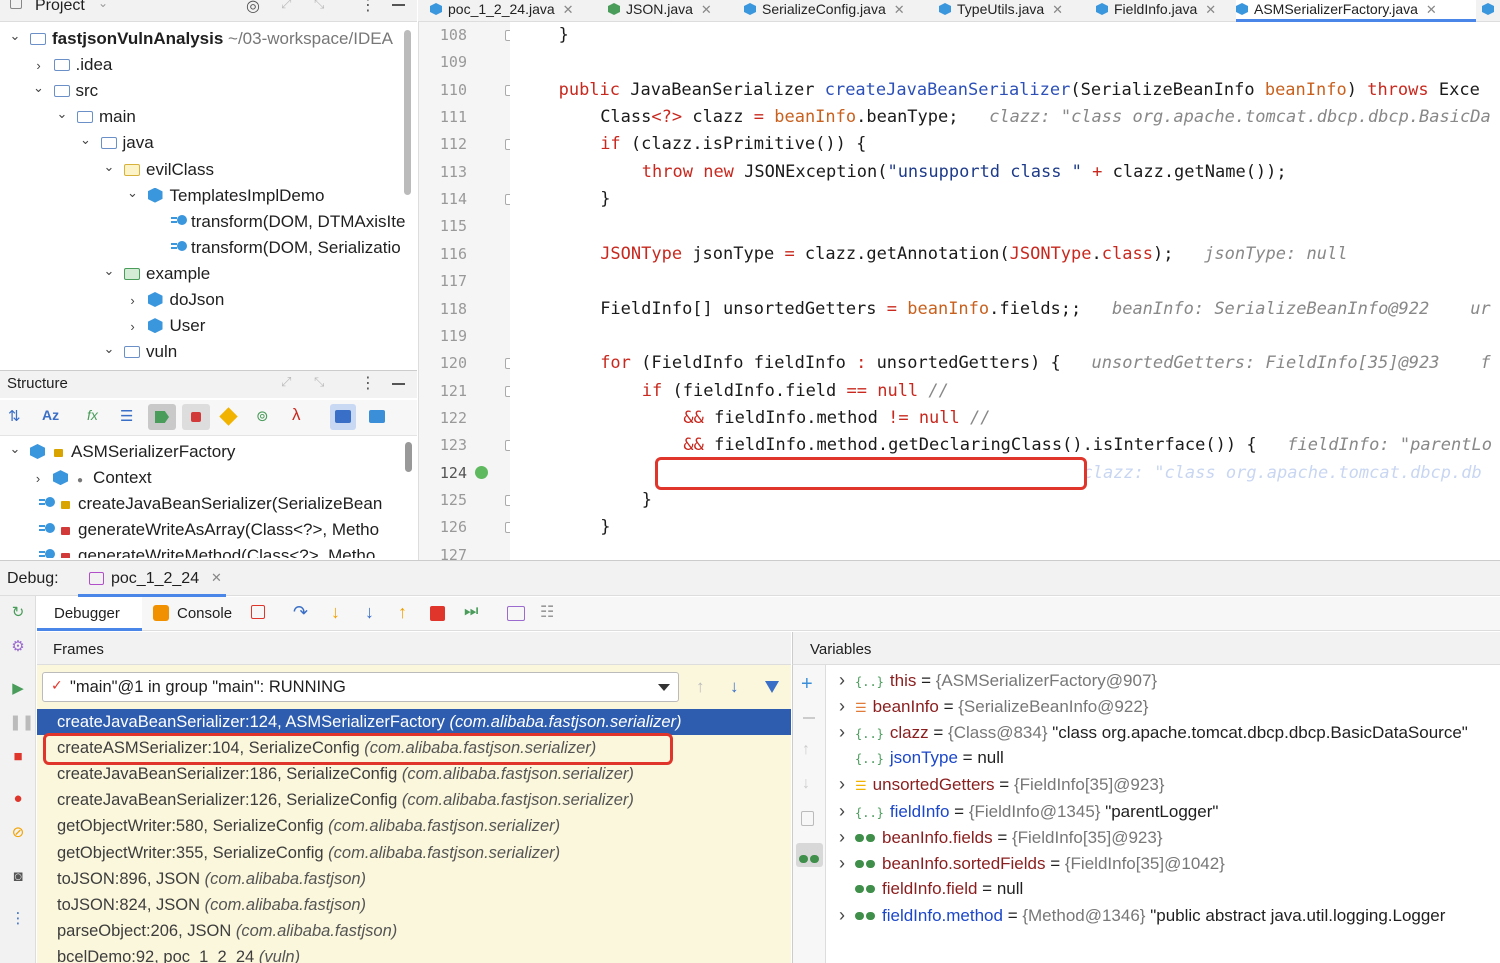 Image resolution: width=1500 pixels, height=963 pixels. I want to click on move-up-icon: ↑, so click(806, 750).